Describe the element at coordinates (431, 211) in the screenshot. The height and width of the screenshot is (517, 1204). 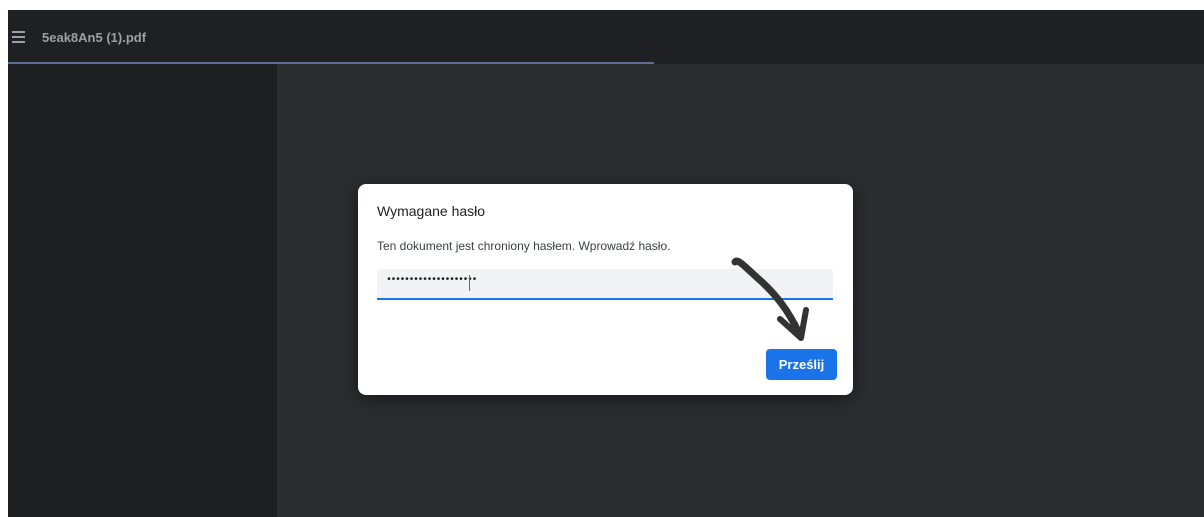
I see `dialog-title: Wymagane hasło` at that location.